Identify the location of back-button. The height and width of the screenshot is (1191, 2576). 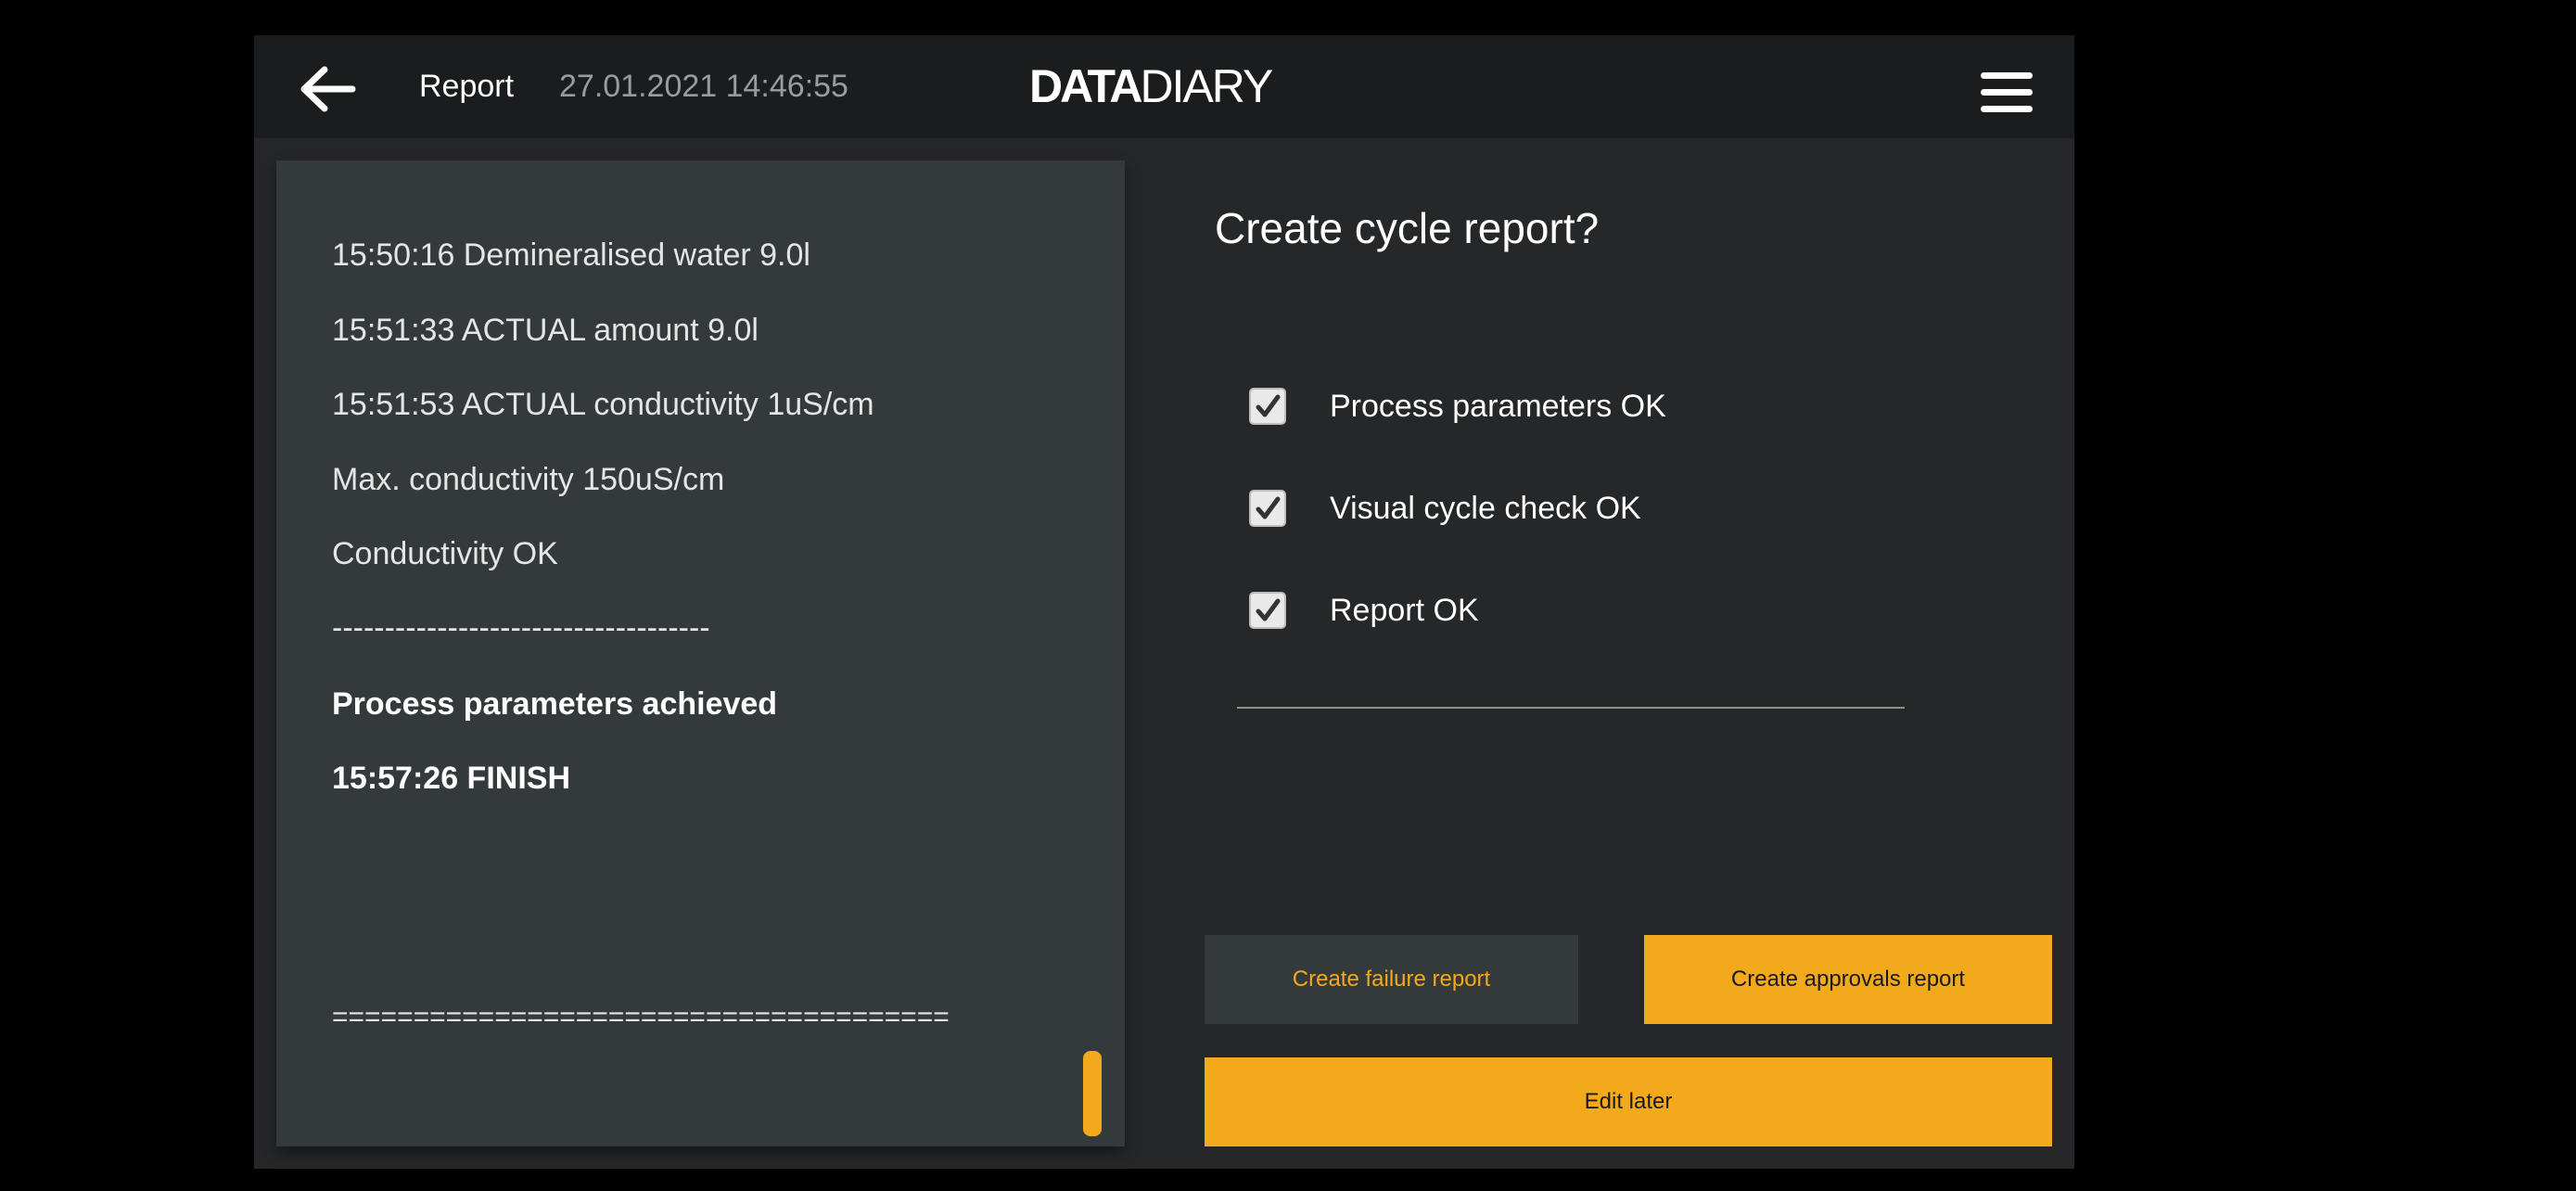
(328, 89).